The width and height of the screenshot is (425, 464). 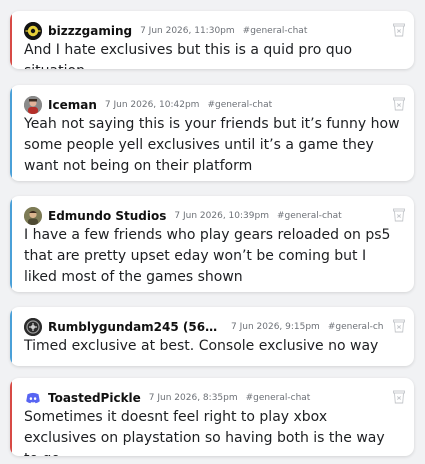 I want to click on timestamp: 7 Jun 2026, 8:35pm, so click(x=193, y=398).